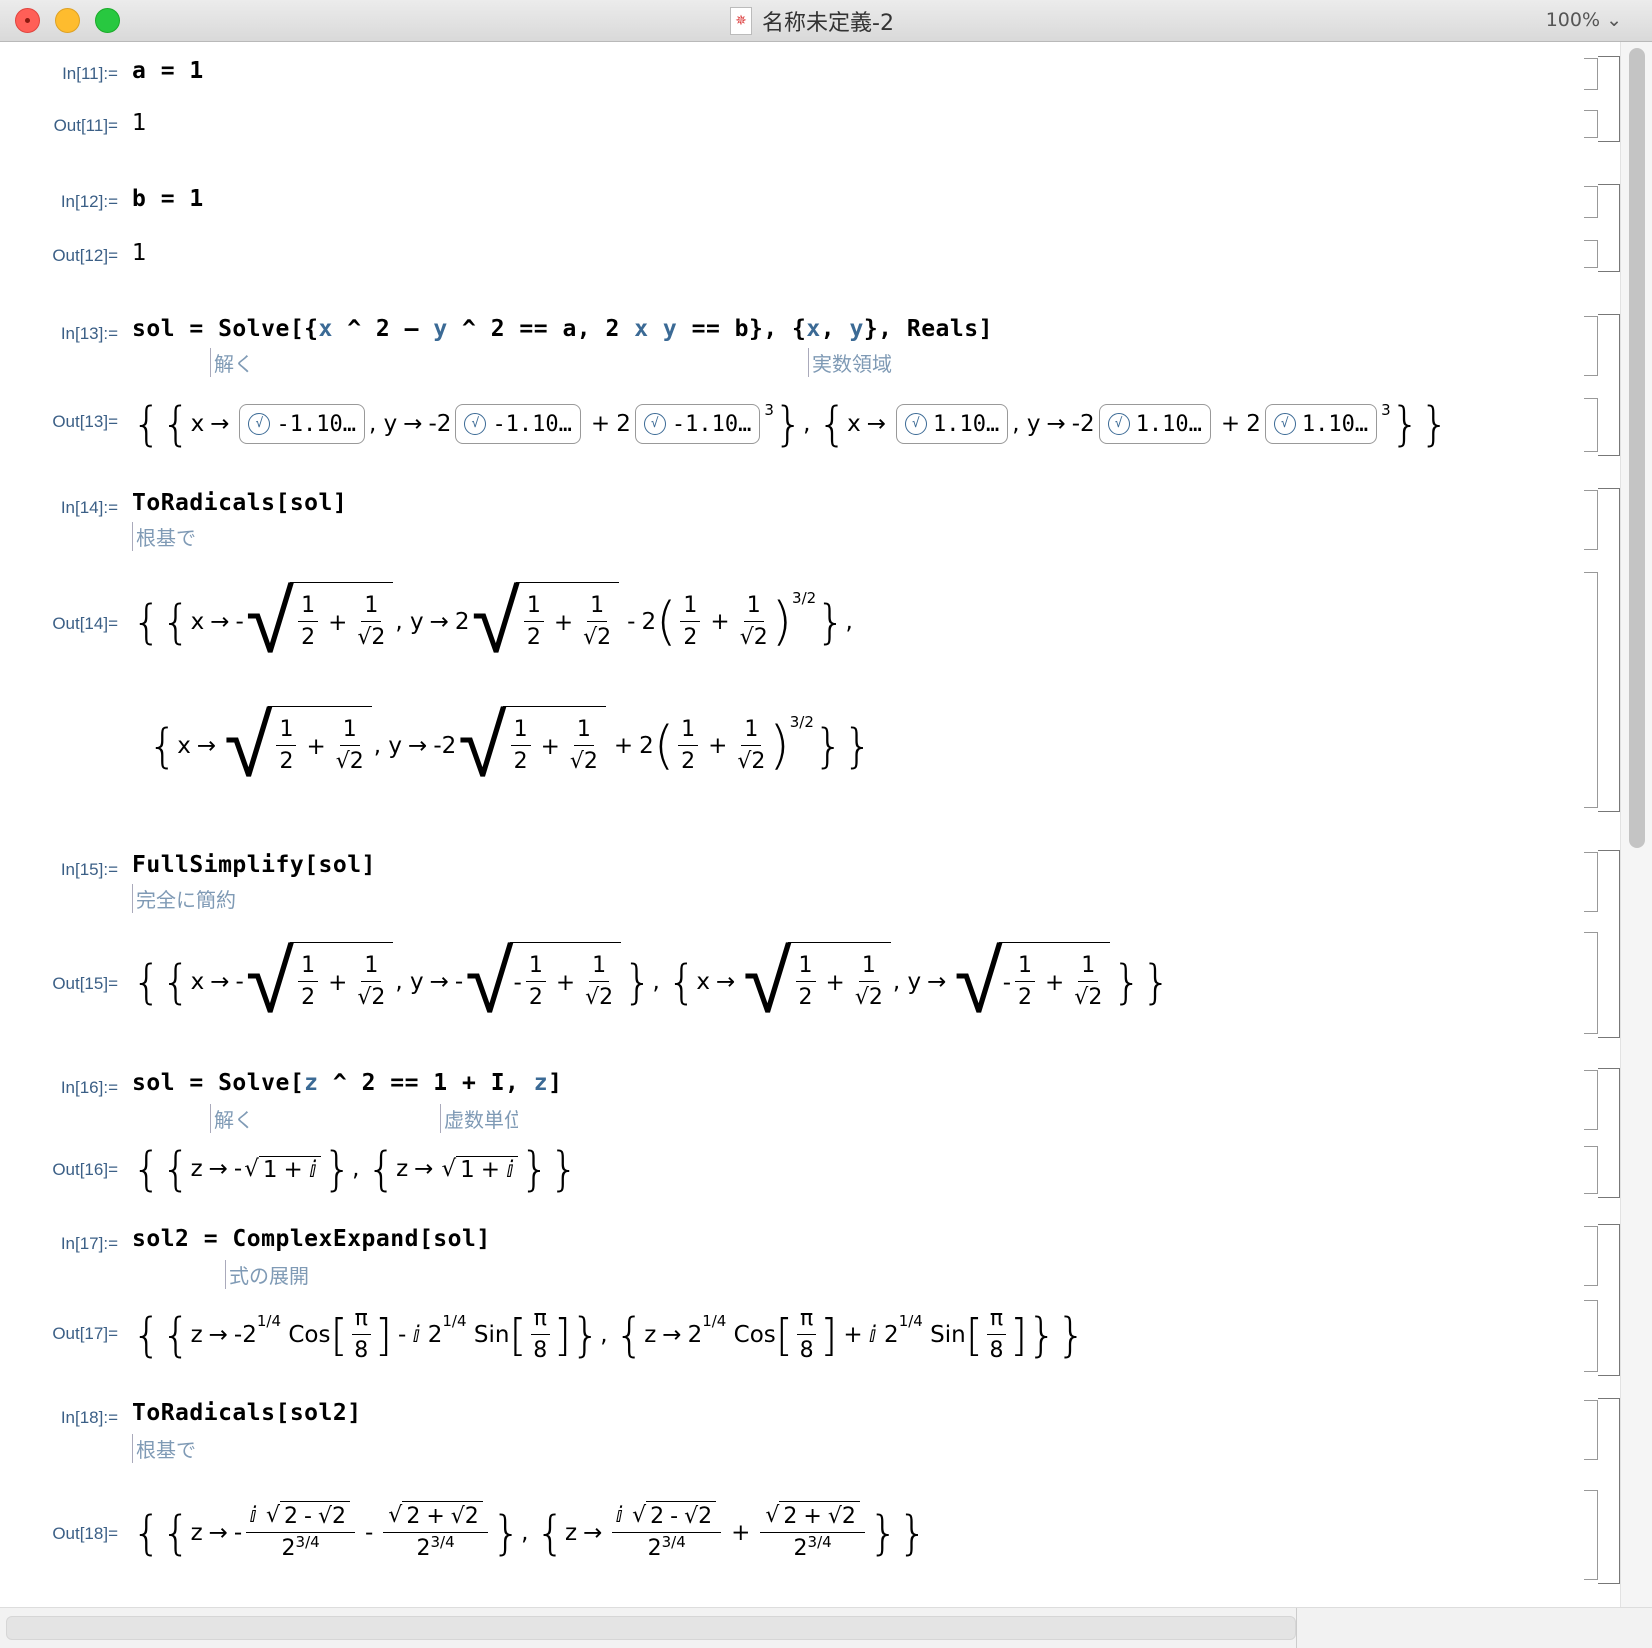 Image resolution: width=1652 pixels, height=1648 pixels. Describe the element at coordinates (311, 1239) in the screenshot. I see `input-cell: sol2 = ComplexExpand[sol]` at that location.